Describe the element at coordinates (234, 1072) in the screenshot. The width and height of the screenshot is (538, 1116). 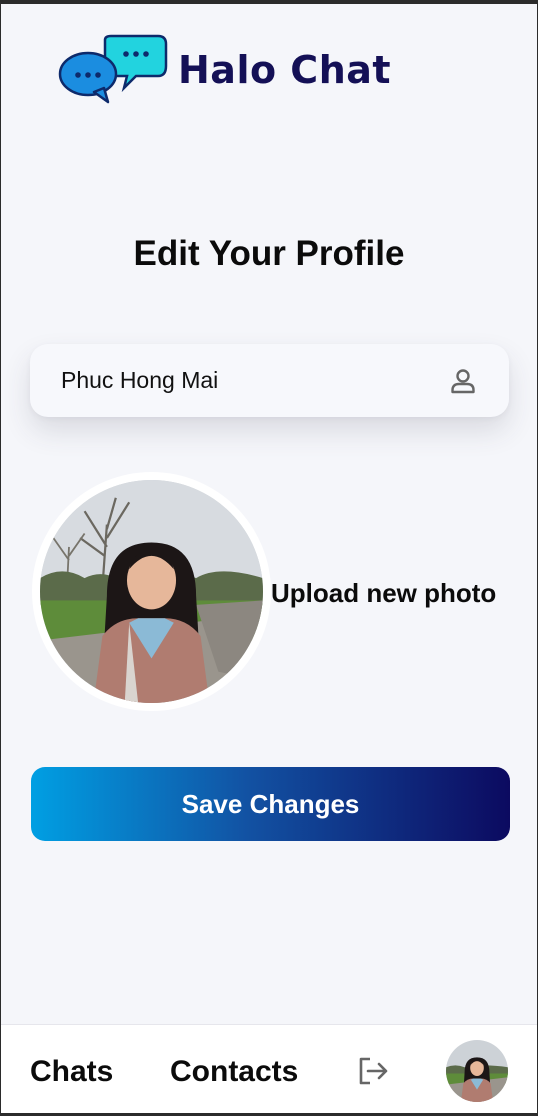
I see `nav-contacts: Contacts` at that location.